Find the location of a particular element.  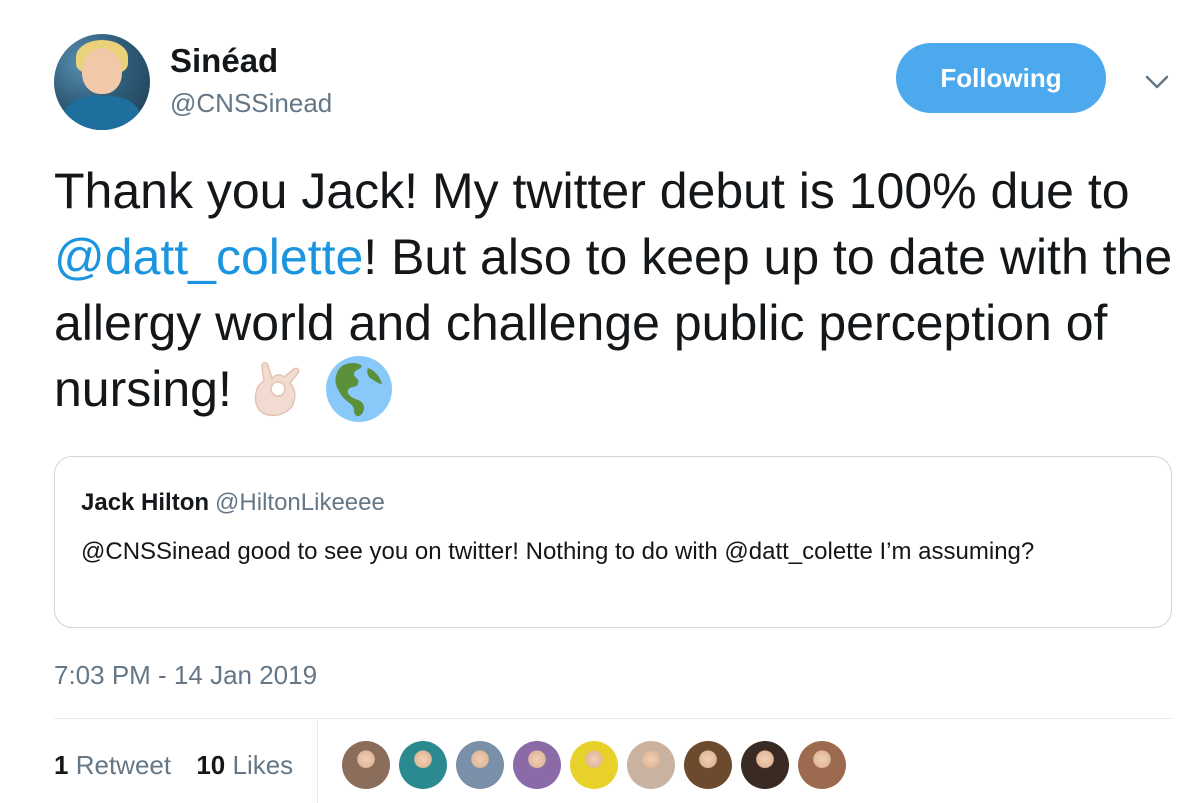

tweet-timestamp: 7:03 PM - 14 Jan 2019 is located at coordinates (185, 675).